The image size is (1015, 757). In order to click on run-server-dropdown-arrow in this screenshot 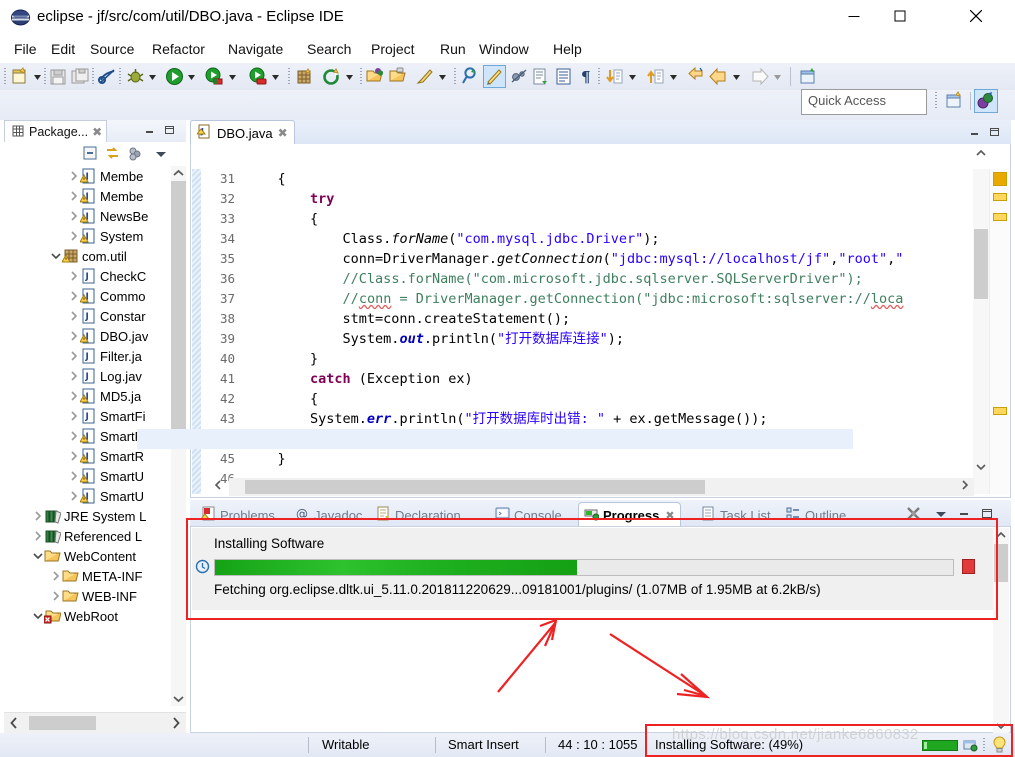, I will do `click(232, 76)`.